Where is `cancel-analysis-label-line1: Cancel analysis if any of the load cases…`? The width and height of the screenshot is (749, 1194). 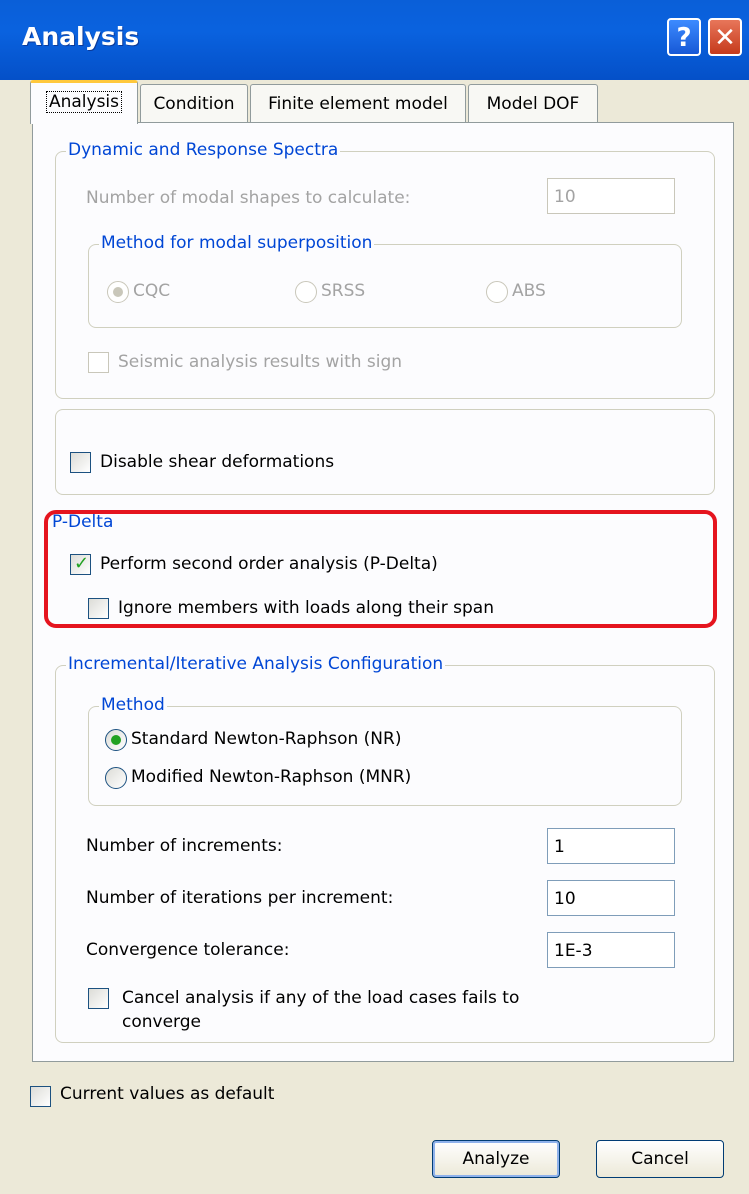
cancel-analysis-label-line1: Cancel analysis if any of the load cases… is located at coordinates (321, 998).